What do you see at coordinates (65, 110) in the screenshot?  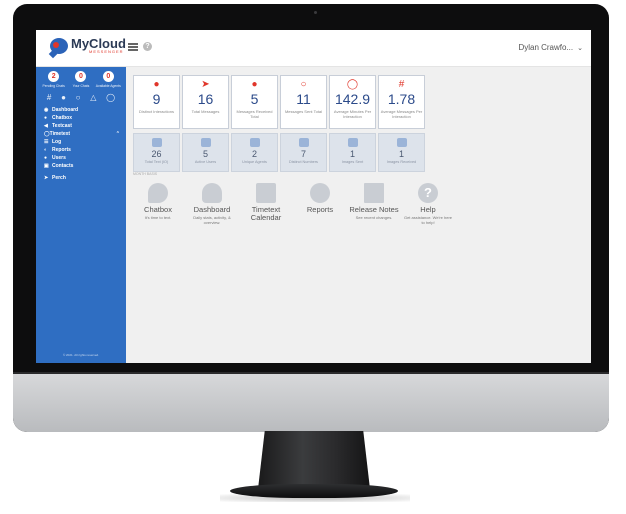 I see `sidebar-item-label: Dashboard` at bounding box center [65, 110].